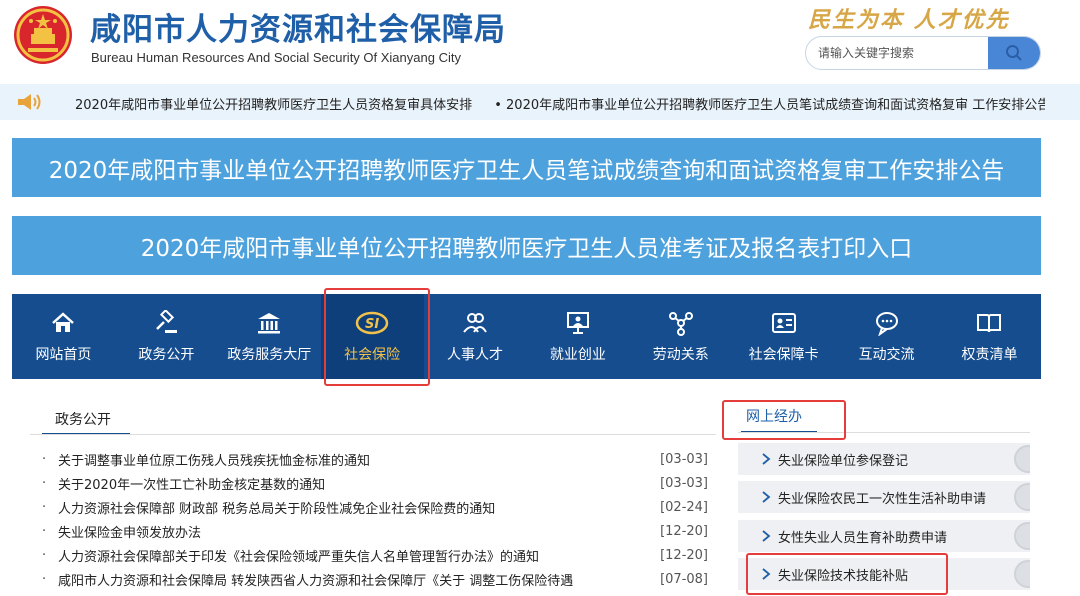 The width and height of the screenshot is (1080, 596). What do you see at coordinates (63, 322) in the screenshot?
I see `home-icon` at bounding box center [63, 322].